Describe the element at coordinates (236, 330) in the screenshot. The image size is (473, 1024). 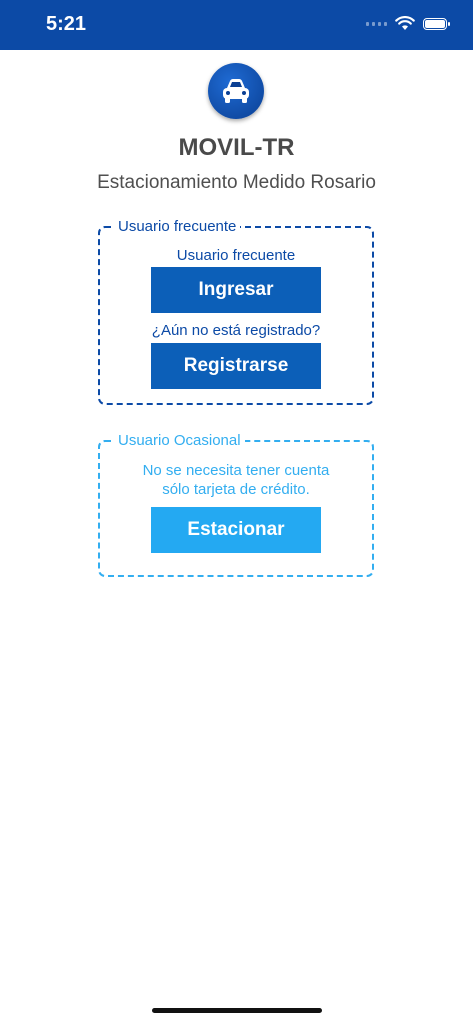
I see `register-question: ¿Aún no está registrado?` at that location.